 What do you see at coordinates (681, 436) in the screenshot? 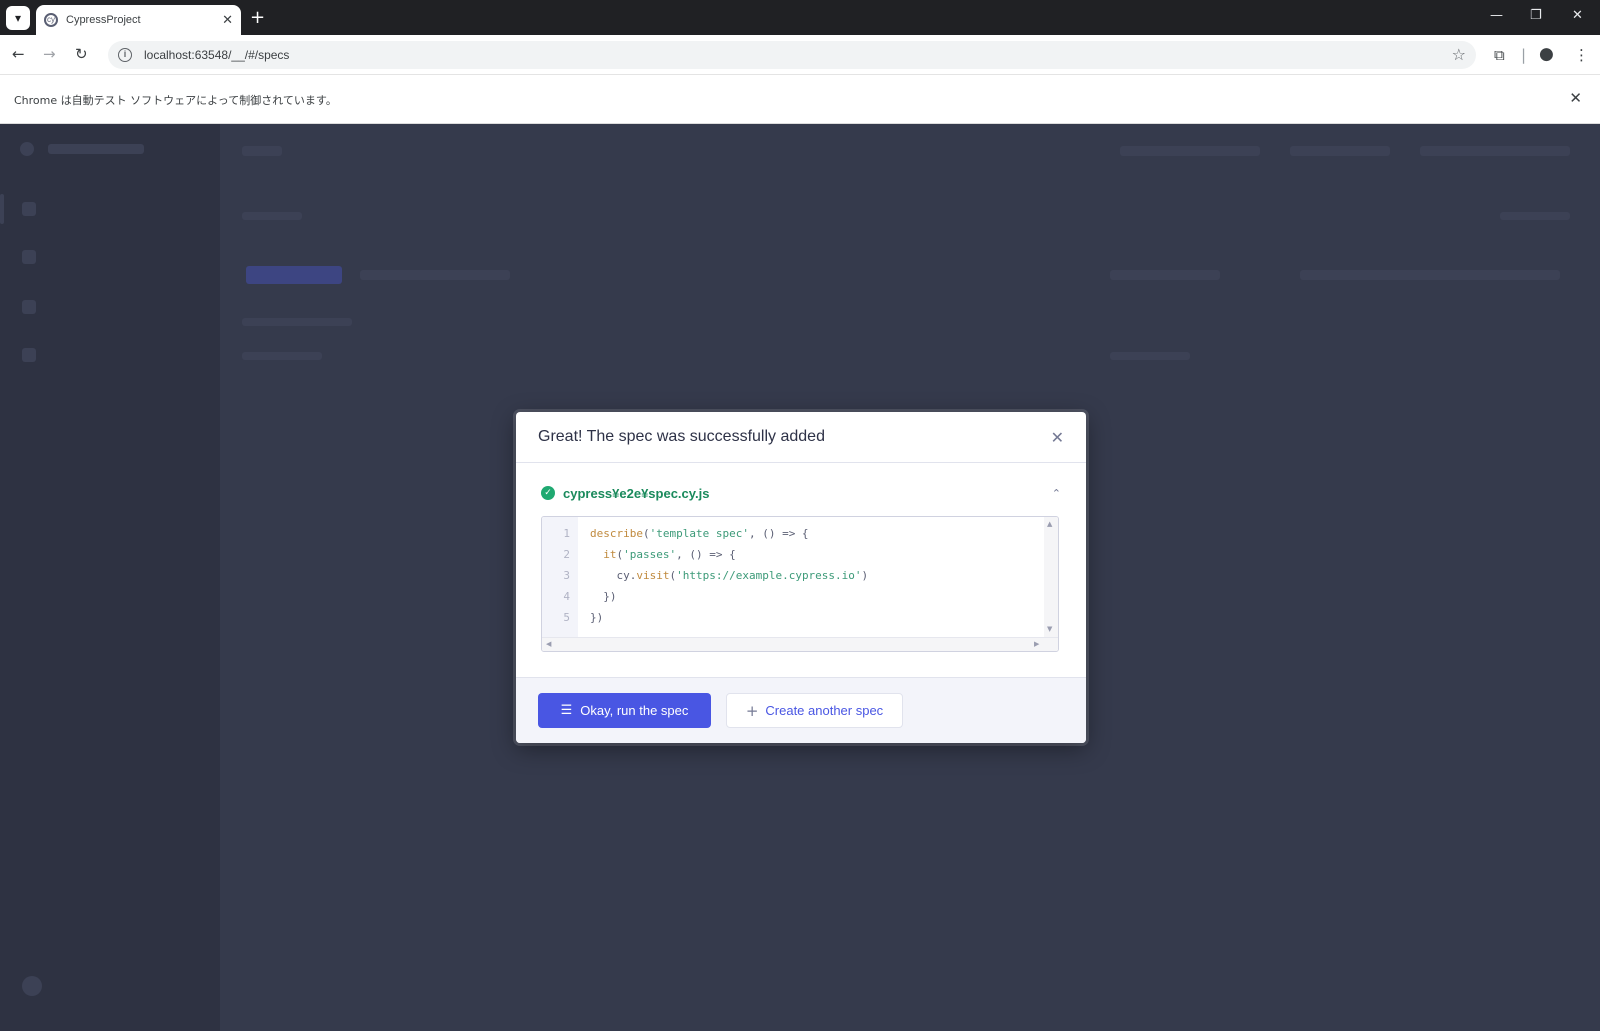
I see `modal-title: Great! The spec was successfully added` at bounding box center [681, 436].